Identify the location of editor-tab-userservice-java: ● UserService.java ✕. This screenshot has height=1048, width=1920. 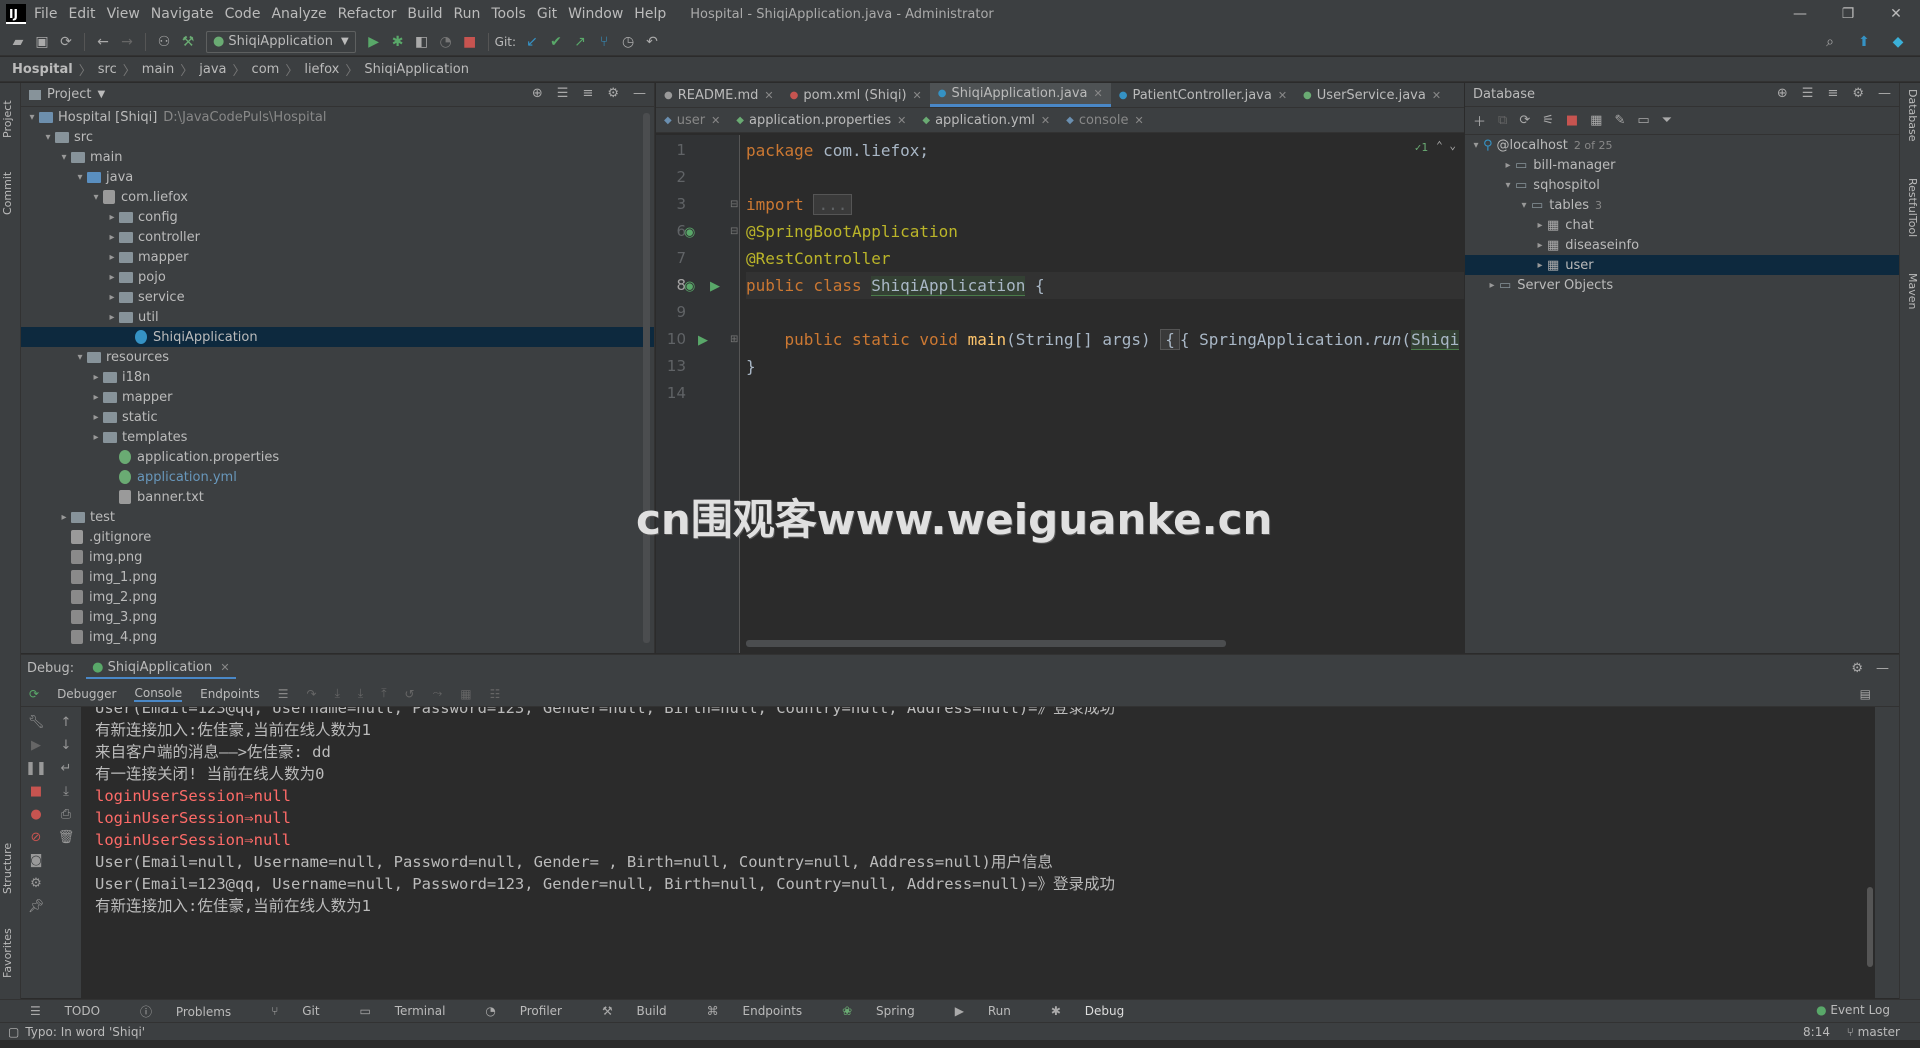
(1372, 95).